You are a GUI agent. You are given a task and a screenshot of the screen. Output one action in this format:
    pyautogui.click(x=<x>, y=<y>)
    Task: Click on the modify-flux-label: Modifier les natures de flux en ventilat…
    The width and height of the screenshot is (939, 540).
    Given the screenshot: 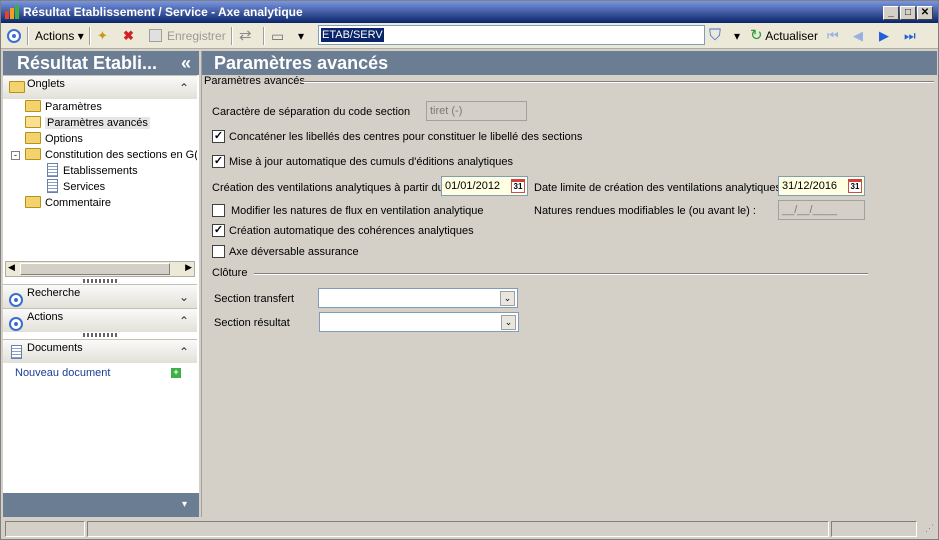 What is the action you would take?
    pyautogui.click(x=357, y=211)
    